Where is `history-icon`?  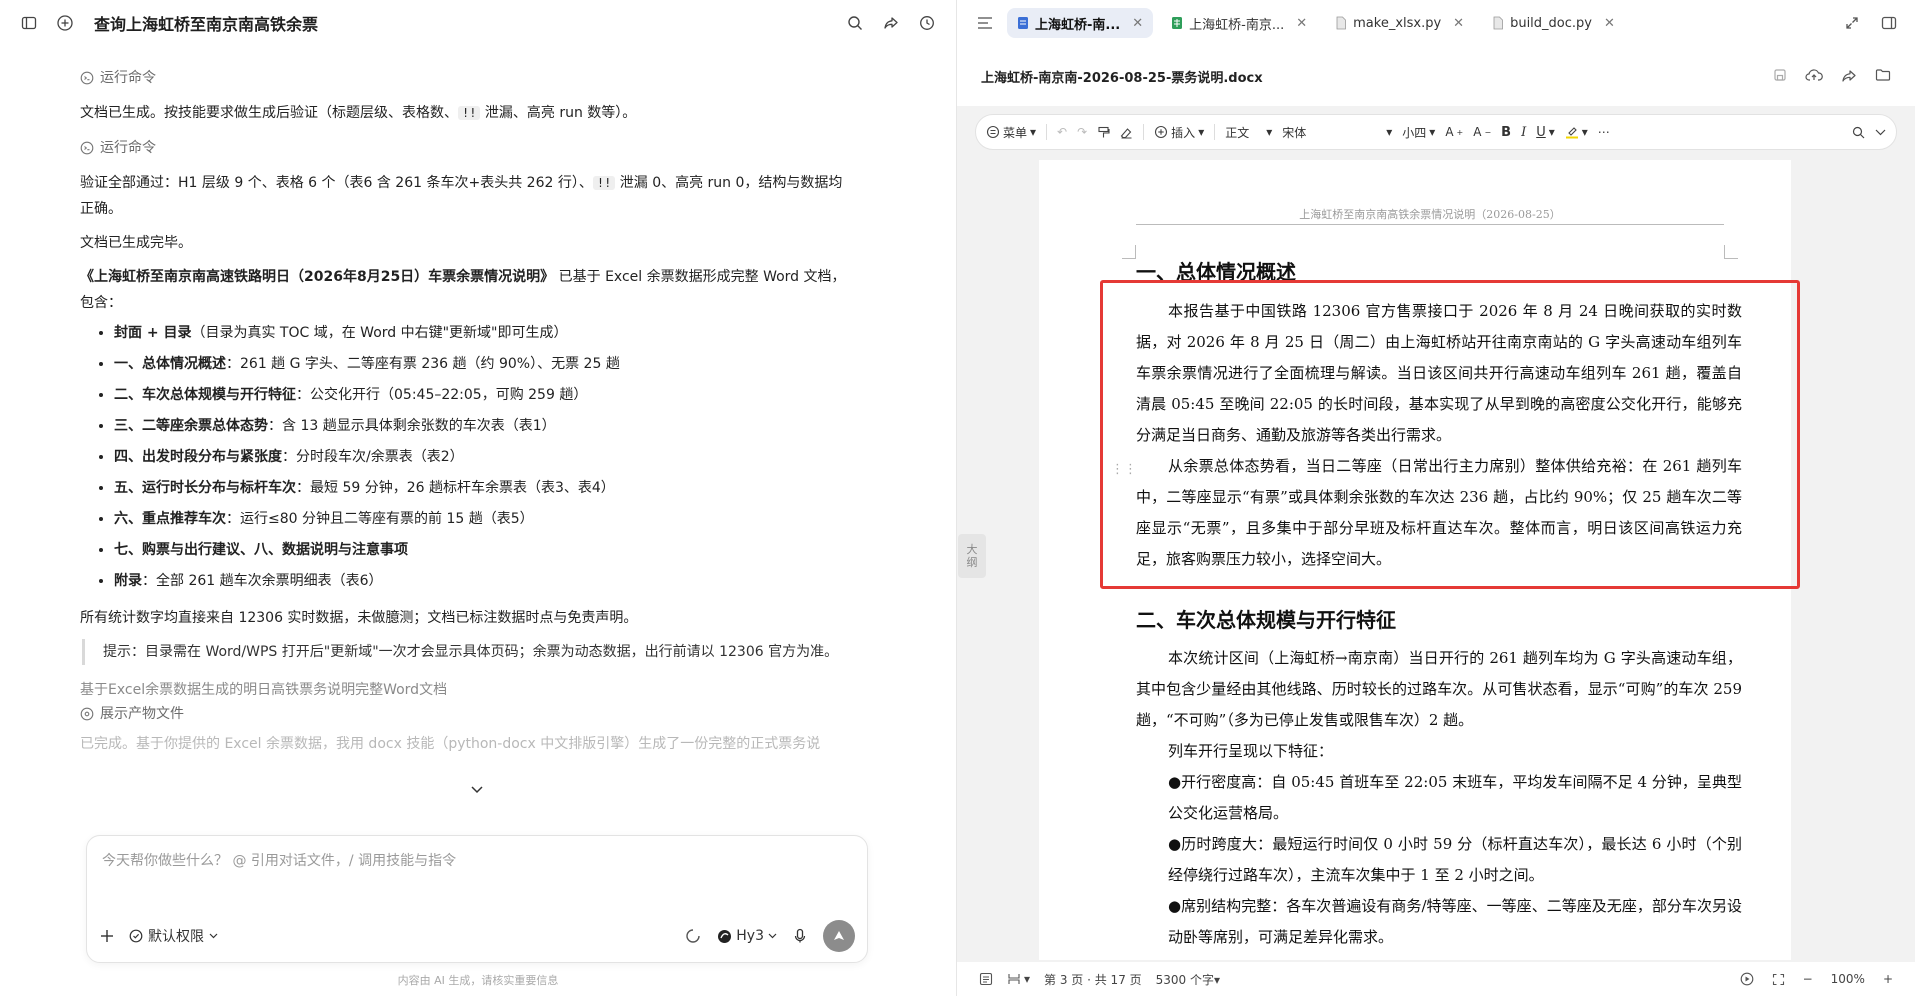
history-icon is located at coordinates (927, 23).